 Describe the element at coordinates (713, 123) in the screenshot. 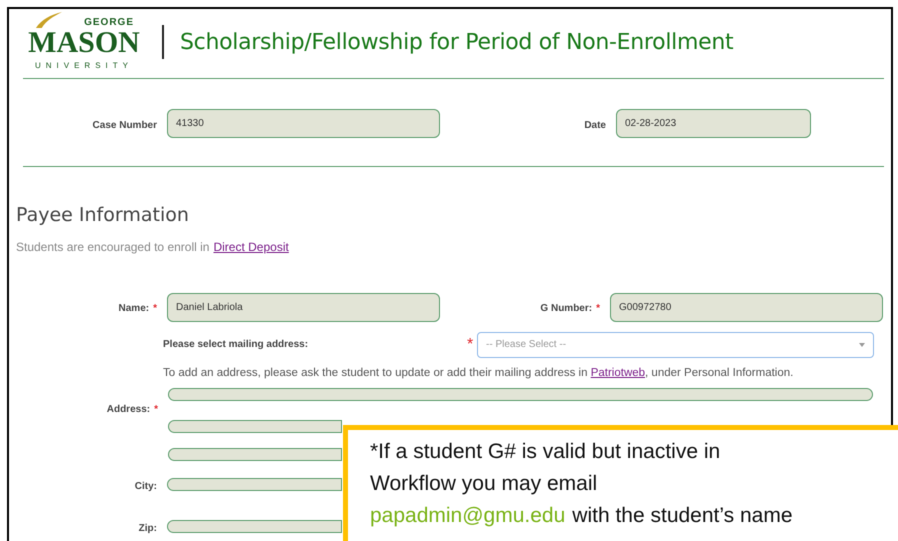

I see `text-field: 02-28-2023` at that location.